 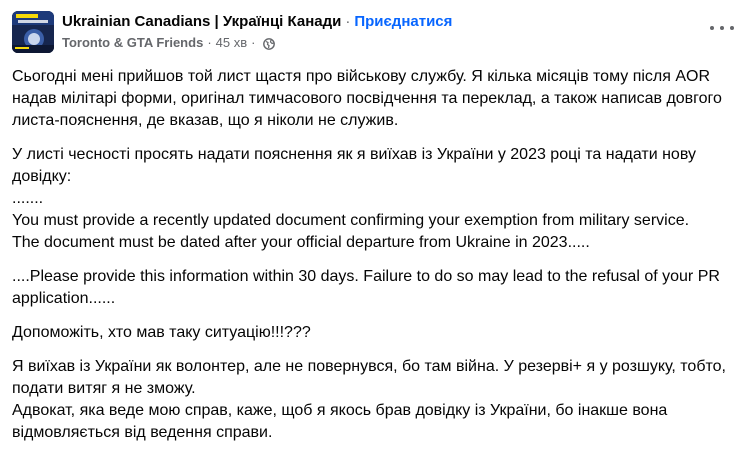 I want to click on join-group-link: Приєднатися, so click(x=403, y=21).